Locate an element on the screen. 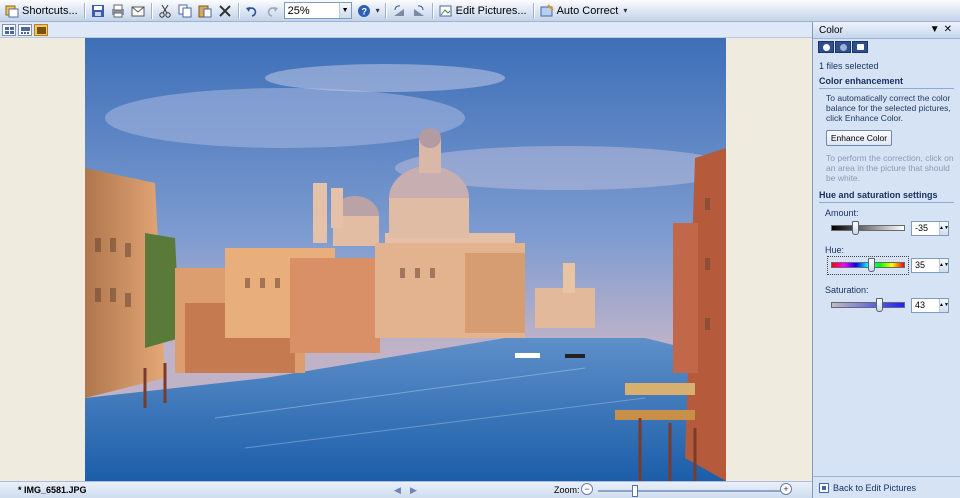  saturation-slider-thumb is located at coordinates (880, 305).